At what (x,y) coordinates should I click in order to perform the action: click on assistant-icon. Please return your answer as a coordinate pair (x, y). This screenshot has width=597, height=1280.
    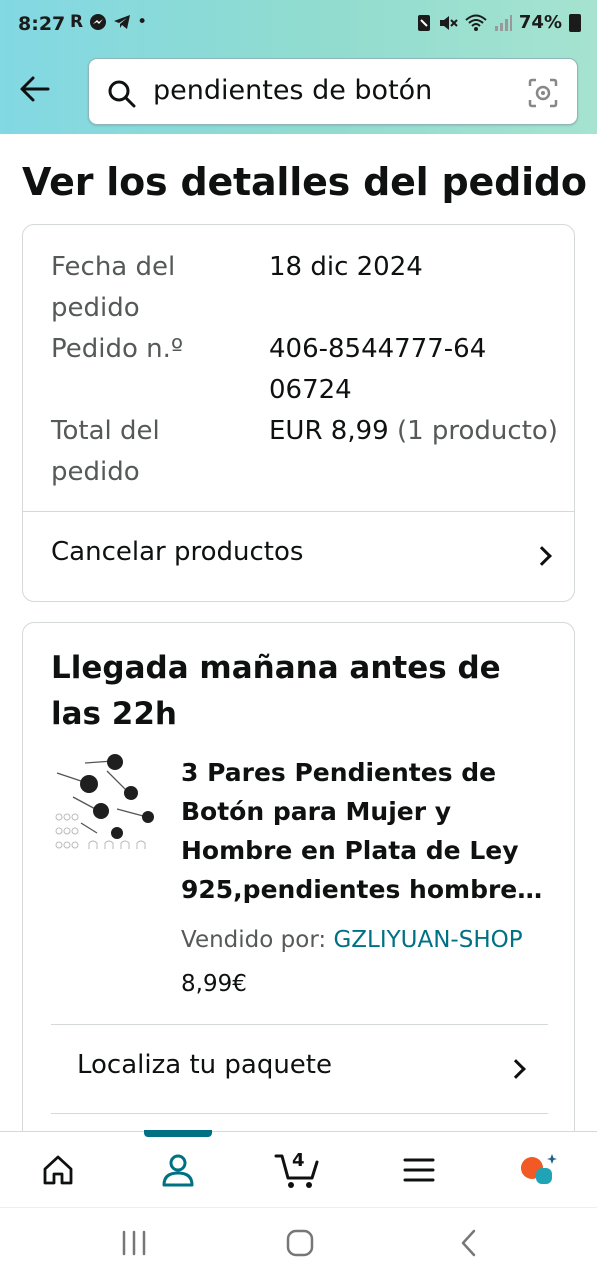
    Looking at the image, I should click on (539, 1169).